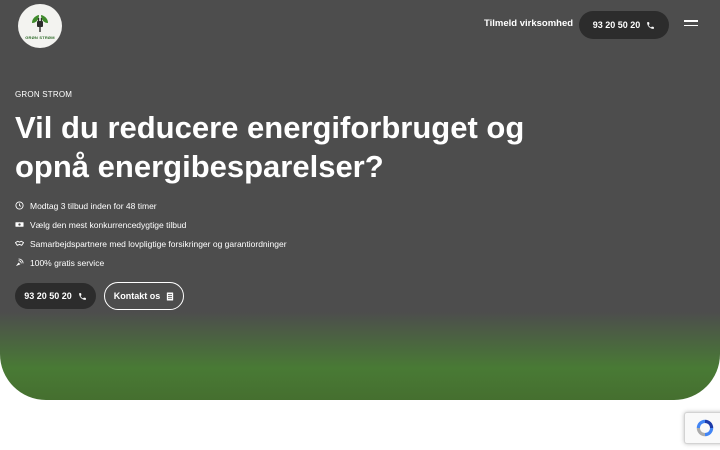 Image resolution: width=720 pixels, height=450 pixels. Describe the element at coordinates (151, 262) in the screenshot. I see `list-item: 100% gratis service` at that location.